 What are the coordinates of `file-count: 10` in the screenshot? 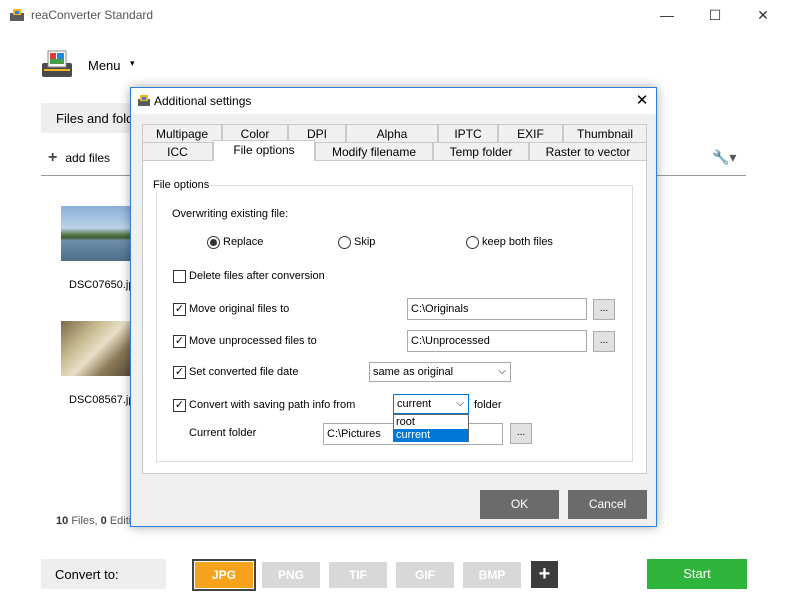 It's located at (62, 521).